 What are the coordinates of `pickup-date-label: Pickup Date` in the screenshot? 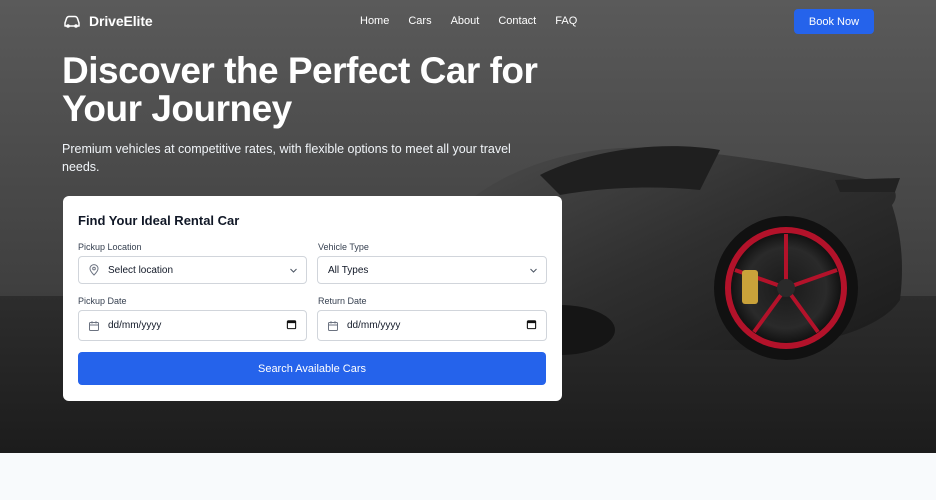 It's located at (102, 301).